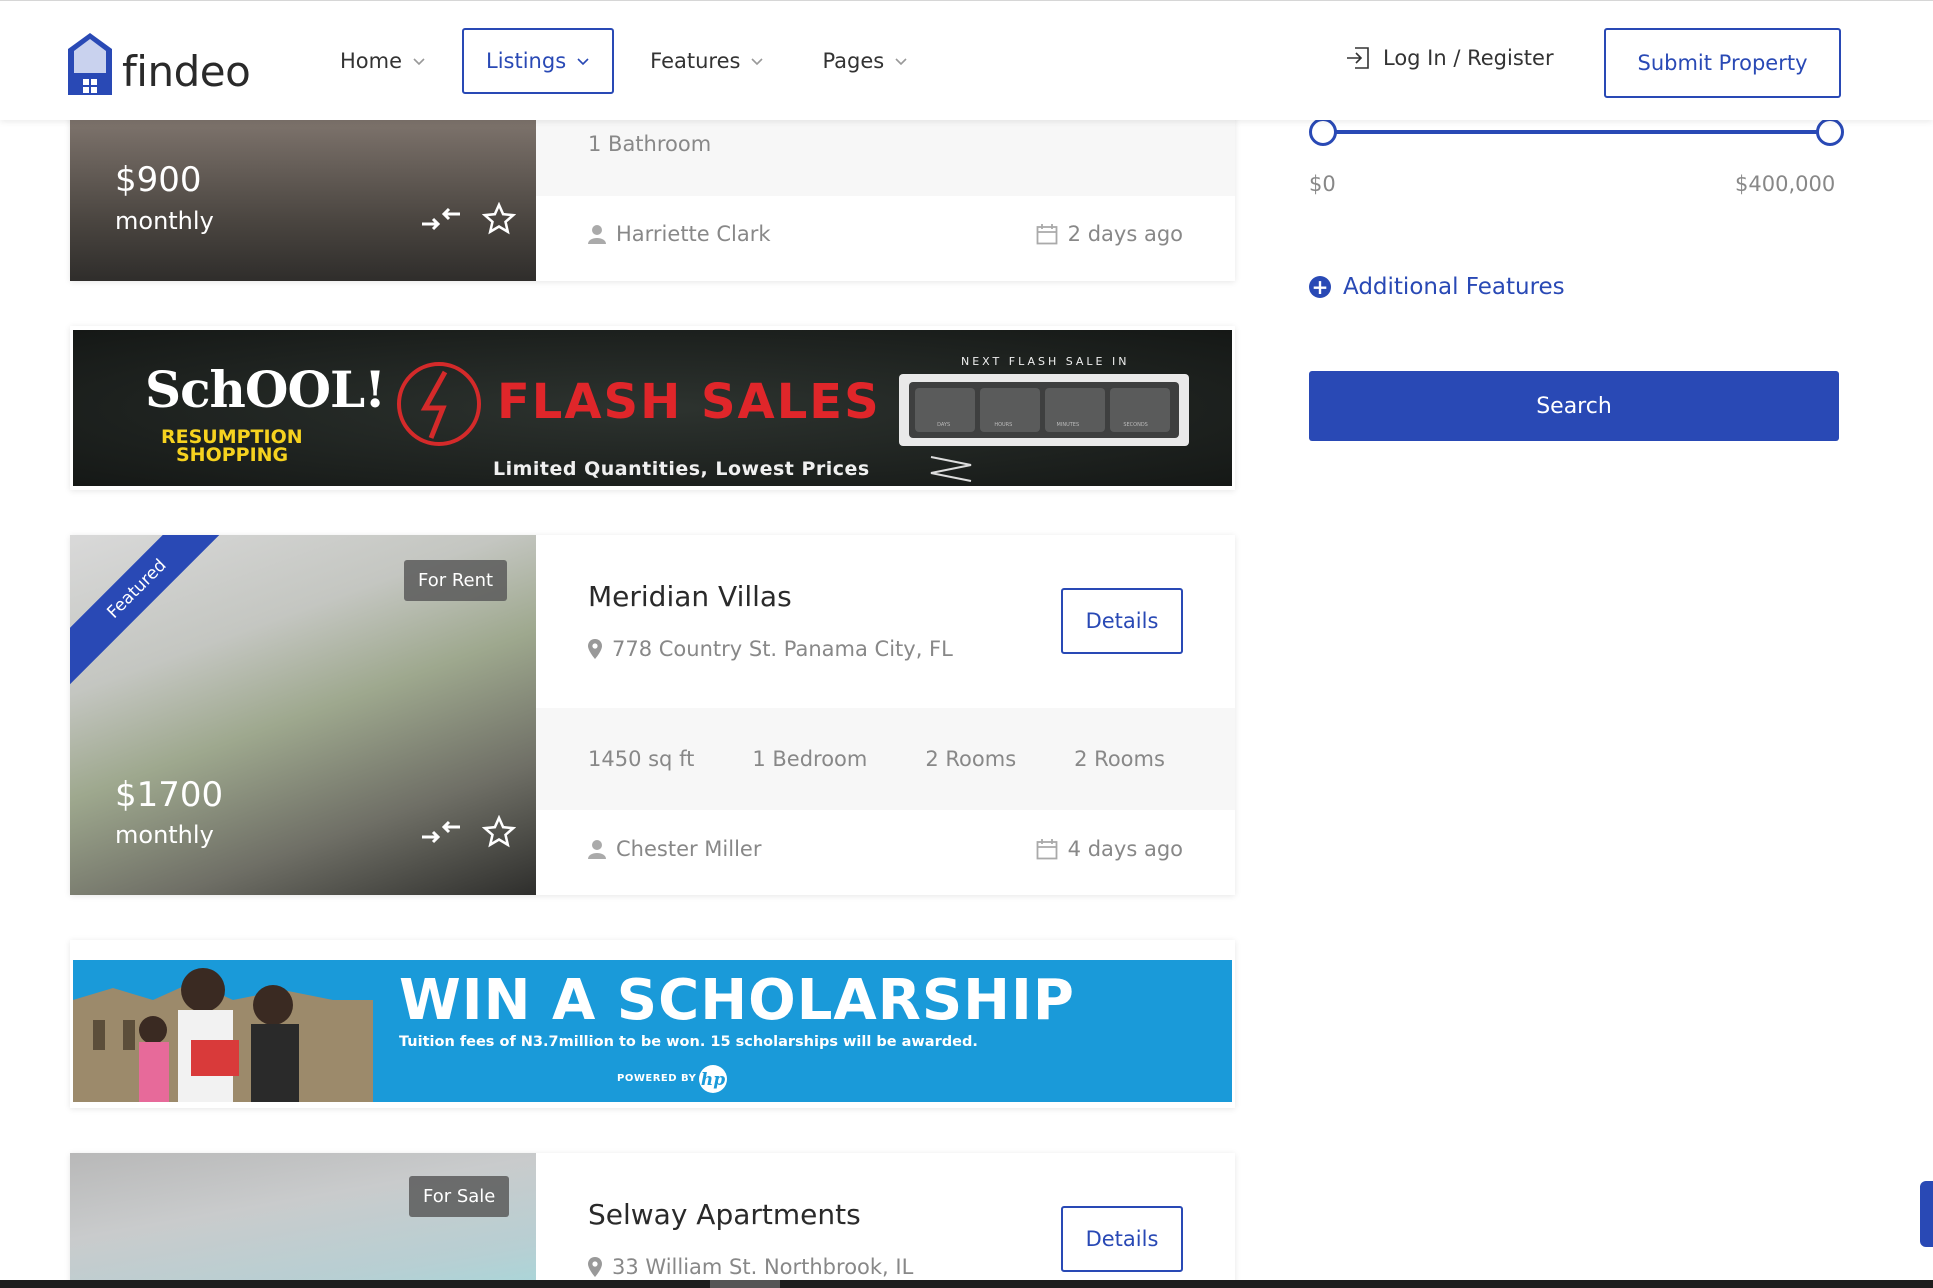 The image size is (1933, 1288). I want to click on countdown-days-label: DAYS, so click(944, 425).